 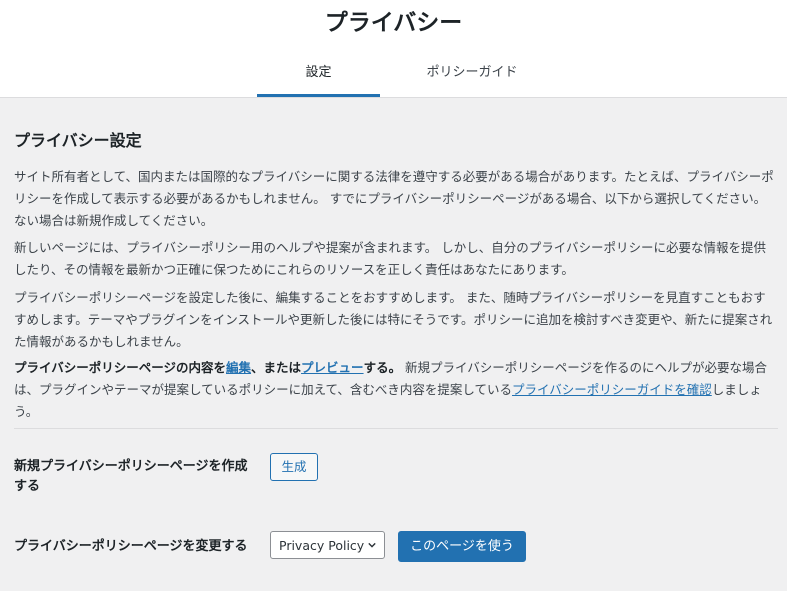 What do you see at coordinates (131, 476) in the screenshot?
I see `create-page-label: 新規プライバシーポリシーページを作成する` at bounding box center [131, 476].